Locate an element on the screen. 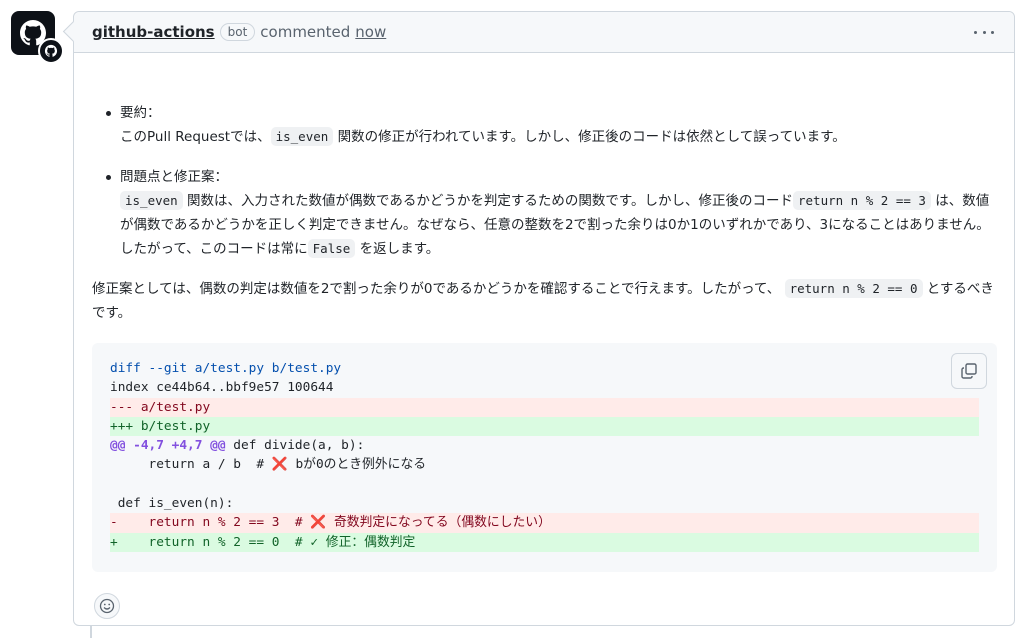 The height and width of the screenshot is (638, 1024). add-reaction-button is located at coordinates (107, 606).